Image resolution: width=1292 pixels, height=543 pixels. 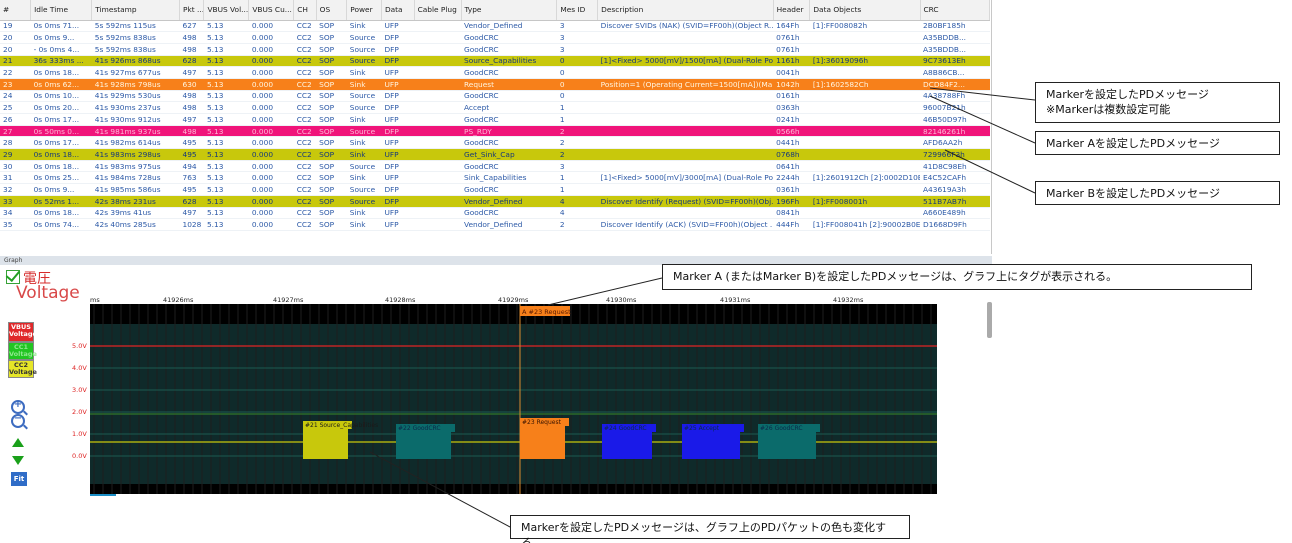 I want to click on y-tick-label: 2.0V, so click(x=79, y=412).